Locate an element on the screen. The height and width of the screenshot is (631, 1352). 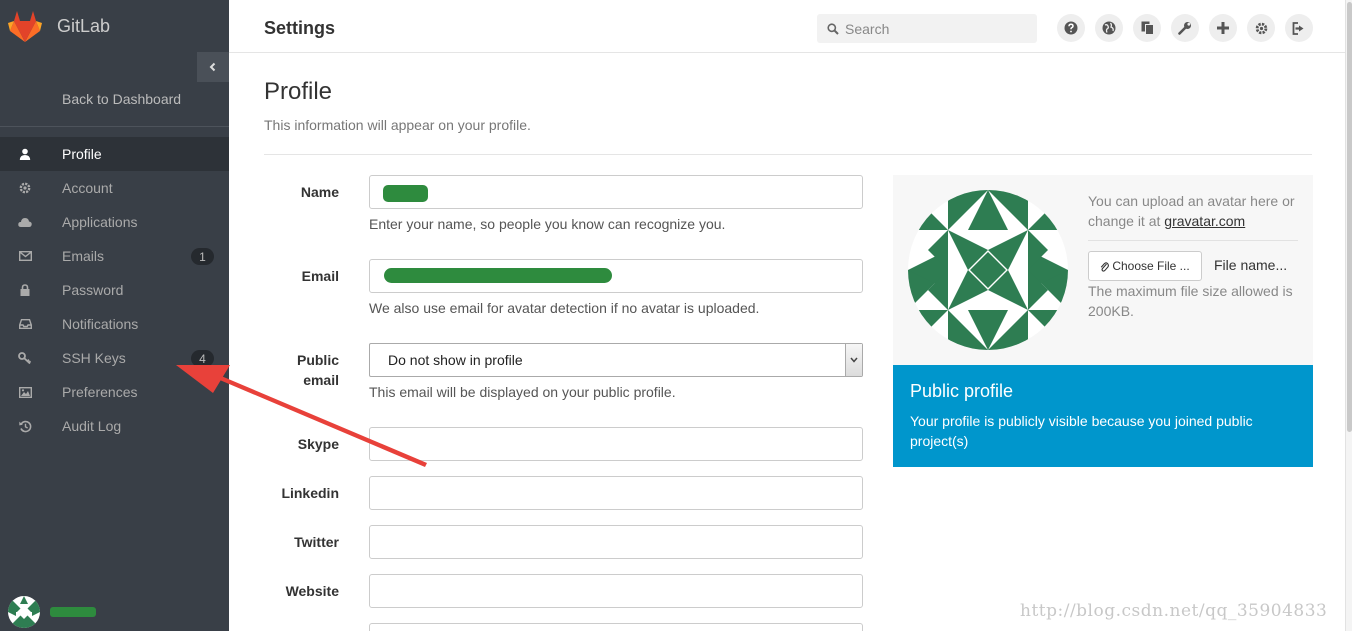
public-email-label-line2: email is located at coordinates (321, 380).